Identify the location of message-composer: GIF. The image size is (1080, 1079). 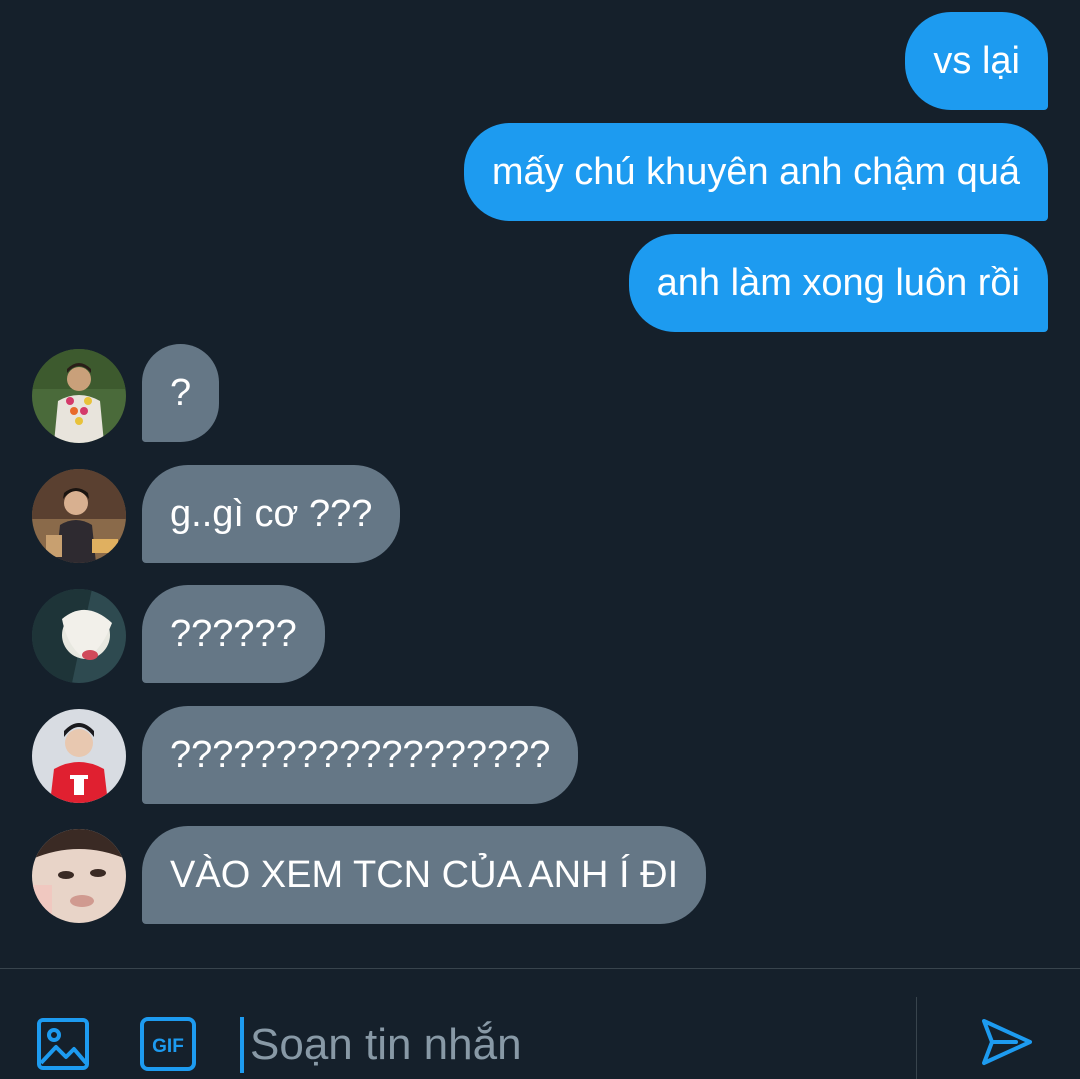
(540, 1024).